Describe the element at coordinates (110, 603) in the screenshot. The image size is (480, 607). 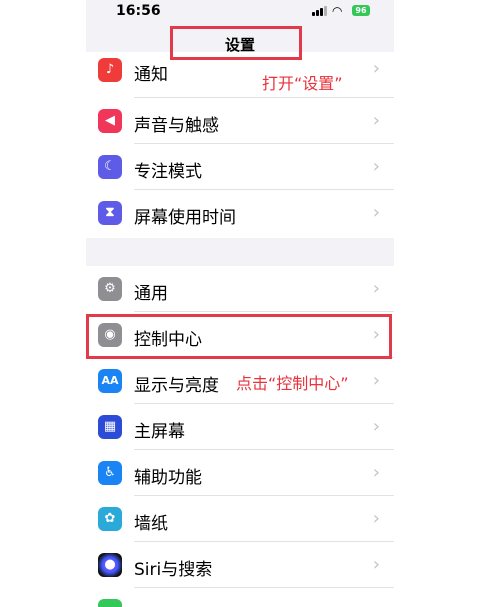
I see `green-icon` at that location.